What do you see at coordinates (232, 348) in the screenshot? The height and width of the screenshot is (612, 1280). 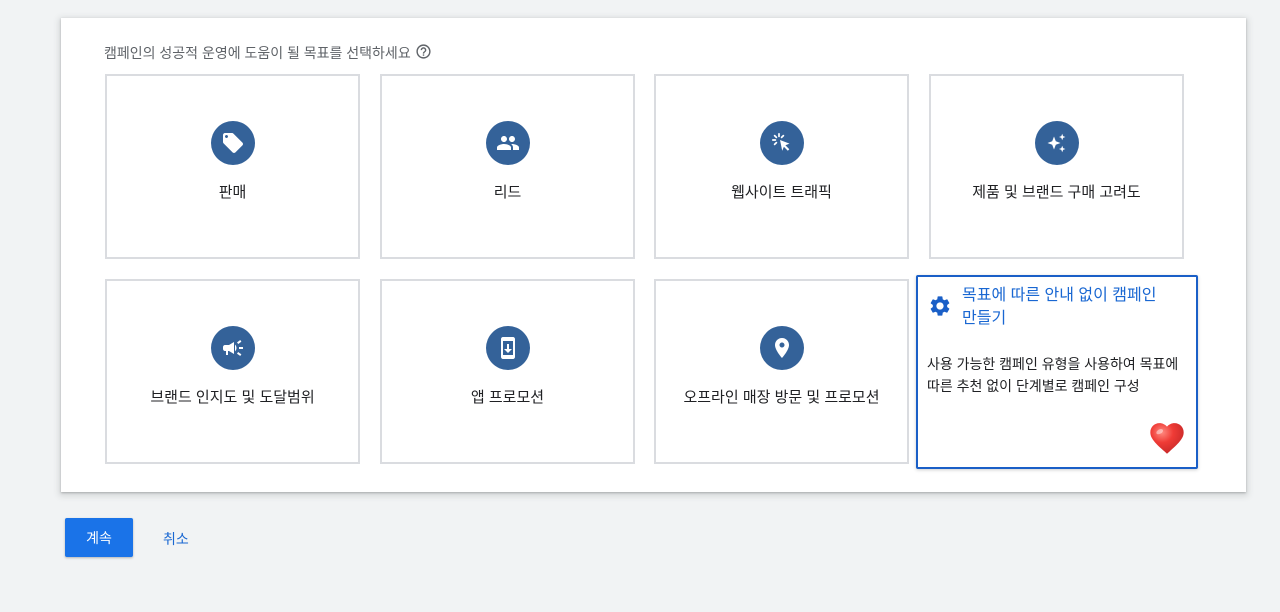 I see `megaphone-icon` at bounding box center [232, 348].